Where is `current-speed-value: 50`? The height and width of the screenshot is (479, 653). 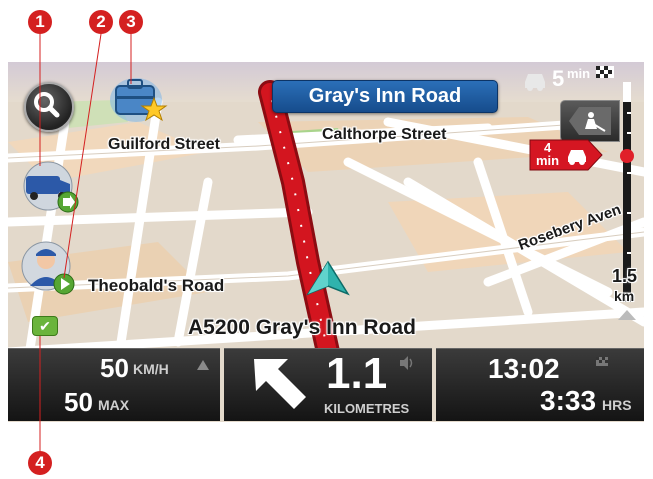 current-speed-value: 50 is located at coordinates (114, 368).